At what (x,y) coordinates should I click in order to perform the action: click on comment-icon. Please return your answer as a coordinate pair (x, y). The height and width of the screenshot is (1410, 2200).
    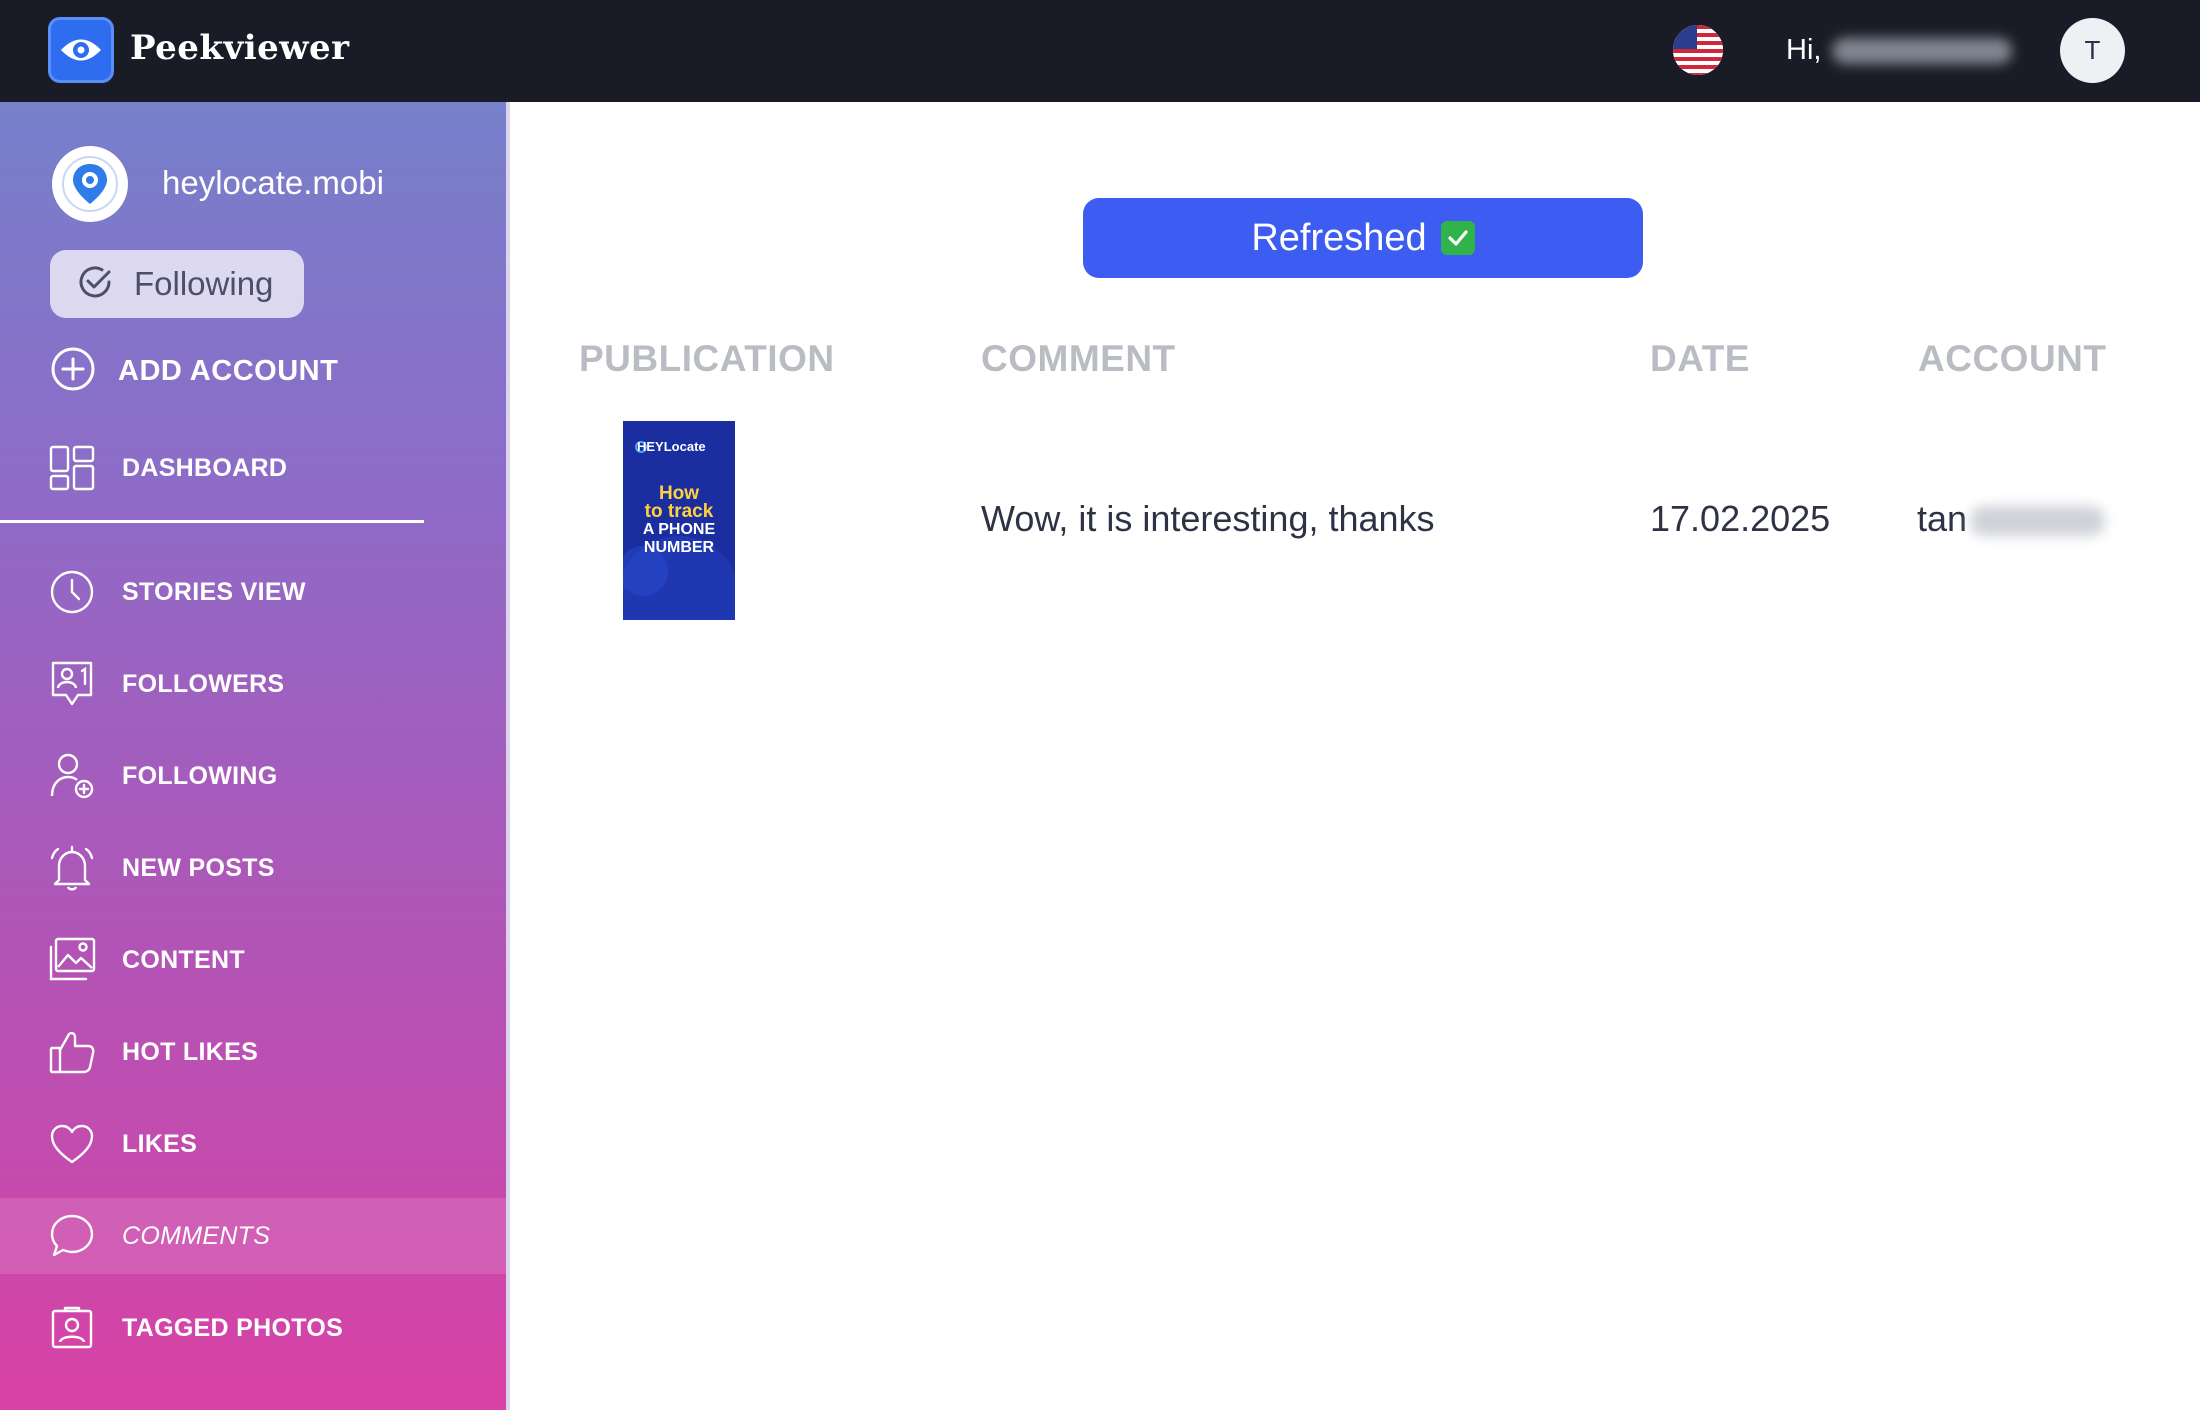
    Looking at the image, I should click on (72, 1236).